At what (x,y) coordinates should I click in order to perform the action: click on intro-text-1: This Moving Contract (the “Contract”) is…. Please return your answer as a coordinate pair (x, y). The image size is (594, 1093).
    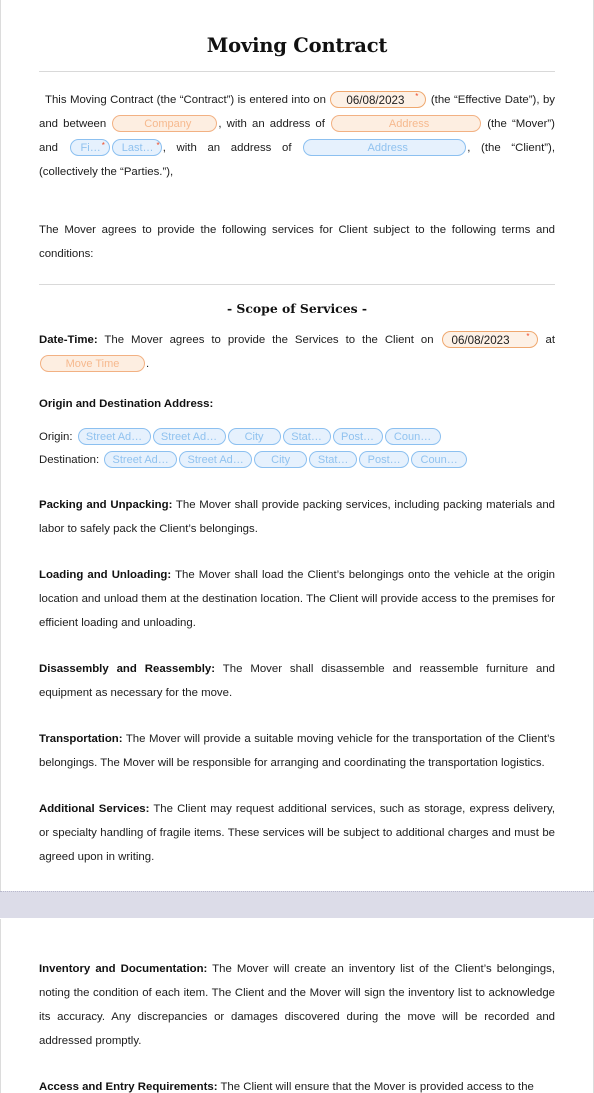
    Looking at the image, I should click on (185, 100).